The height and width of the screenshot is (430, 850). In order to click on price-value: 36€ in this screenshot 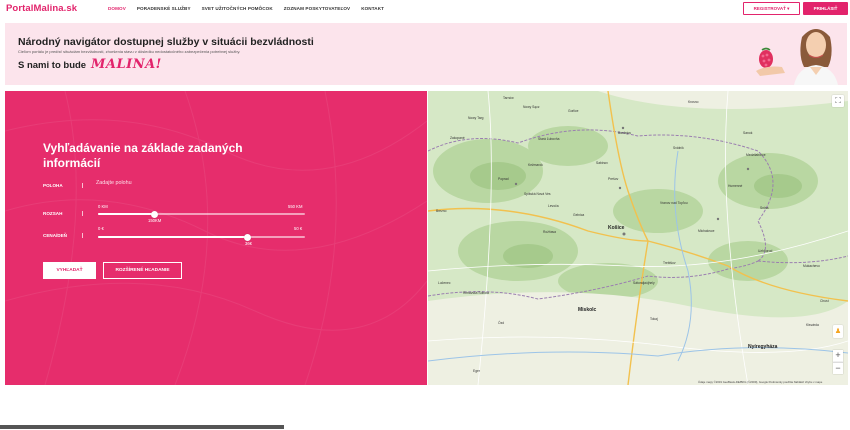, I will do `click(248, 243)`.